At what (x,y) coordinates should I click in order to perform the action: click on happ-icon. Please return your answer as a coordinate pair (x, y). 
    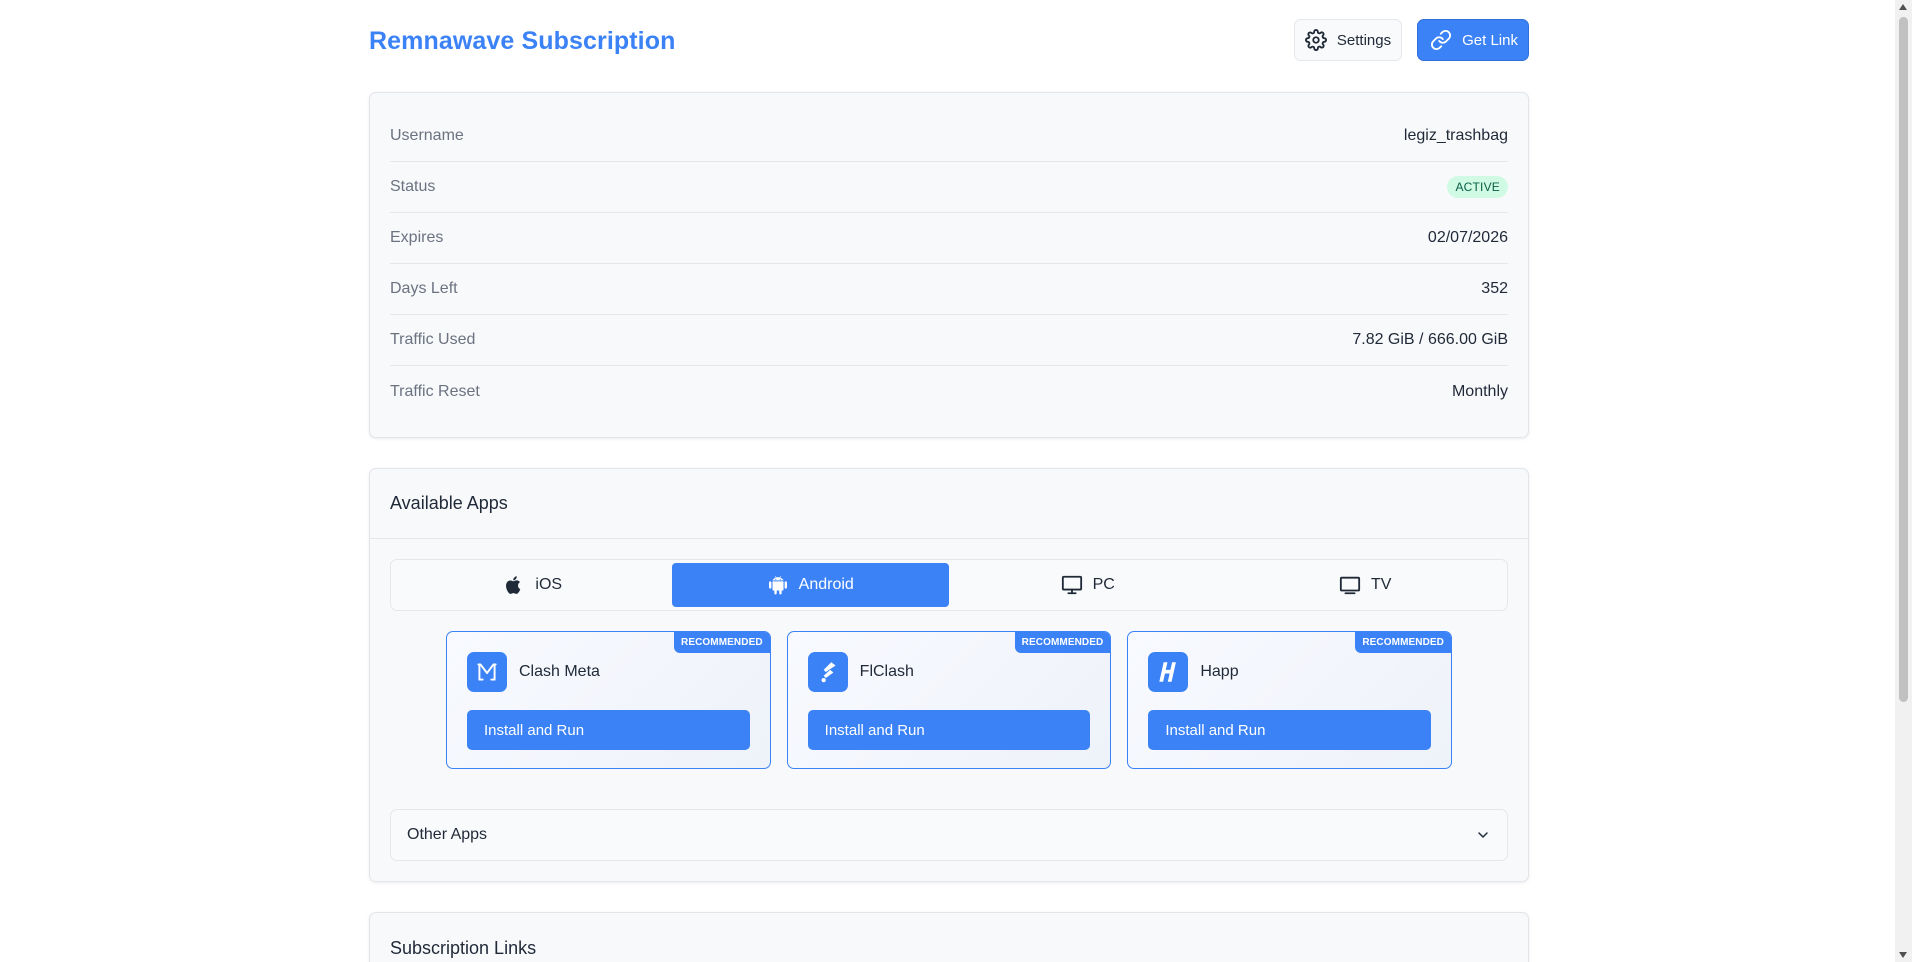
    Looking at the image, I should click on (1168, 672).